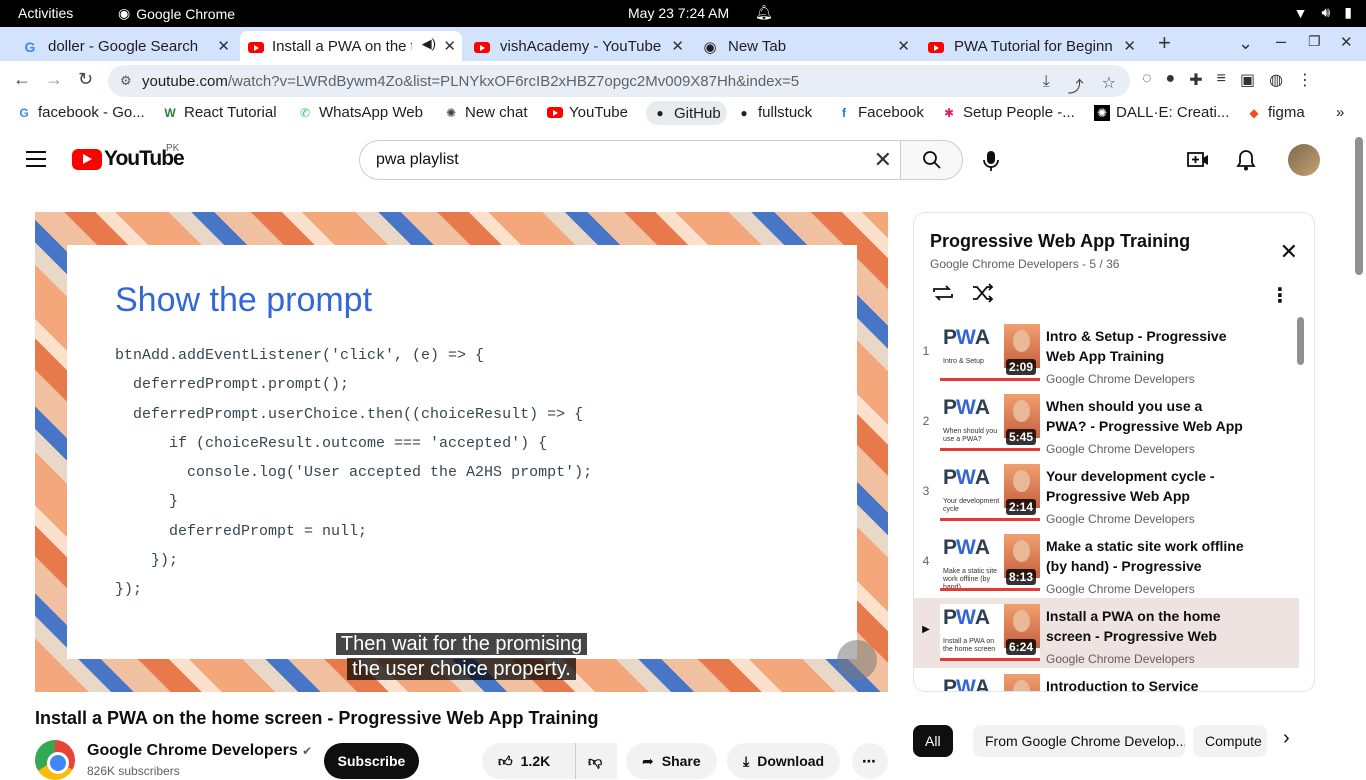  Describe the element at coordinates (926, 561) in the screenshot. I see `item-index: 4` at that location.